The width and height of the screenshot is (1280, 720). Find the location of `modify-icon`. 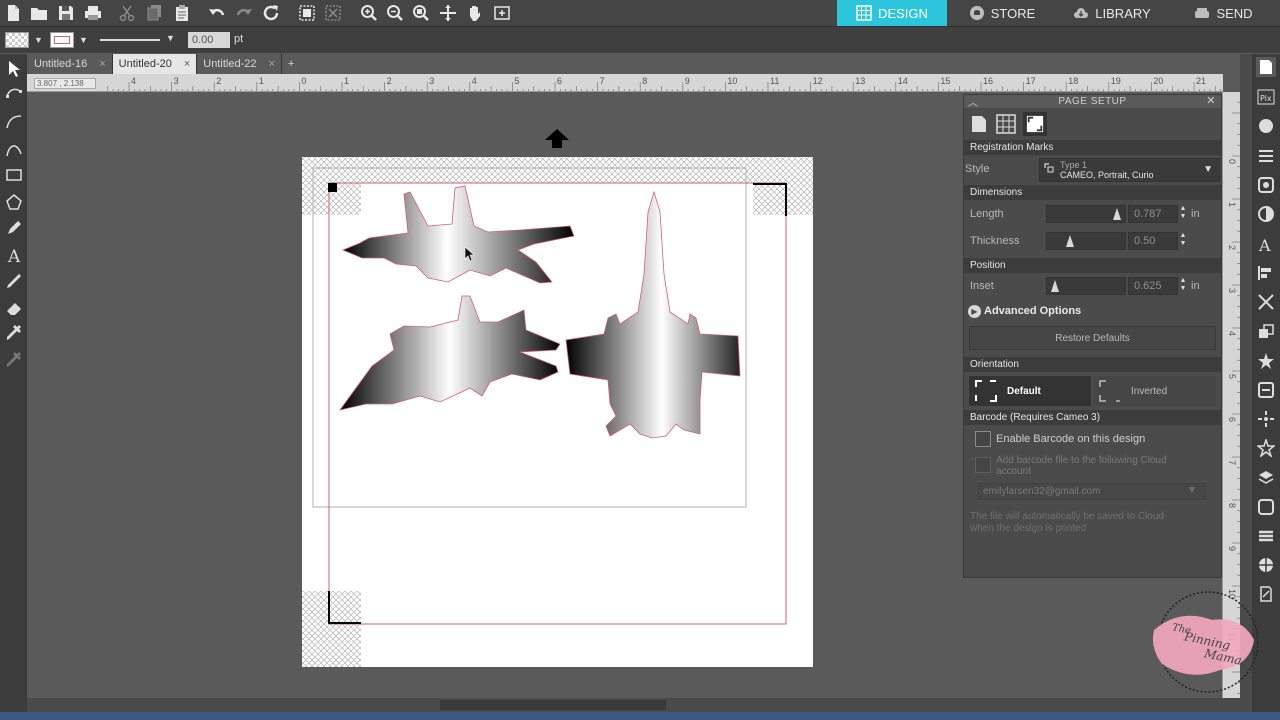

modify-icon is located at coordinates (1266, 361).